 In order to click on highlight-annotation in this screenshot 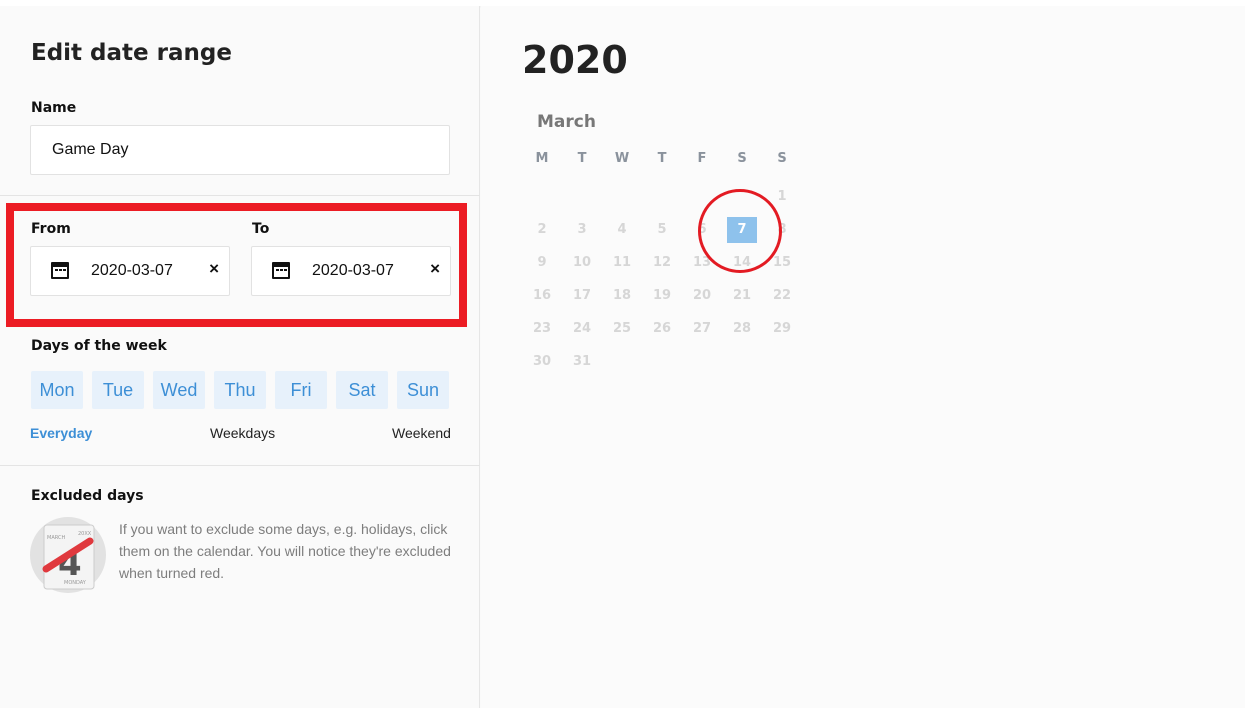, I will do `click(236, 265)`.